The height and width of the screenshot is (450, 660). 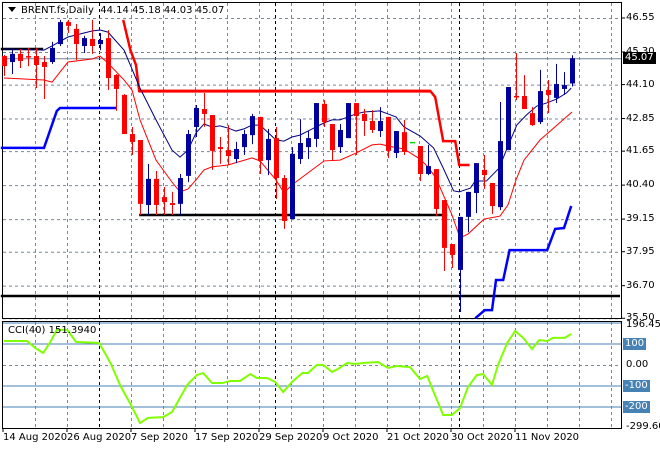 I want to click on price-axis-label: 46.55, so click(x=640, y=17).